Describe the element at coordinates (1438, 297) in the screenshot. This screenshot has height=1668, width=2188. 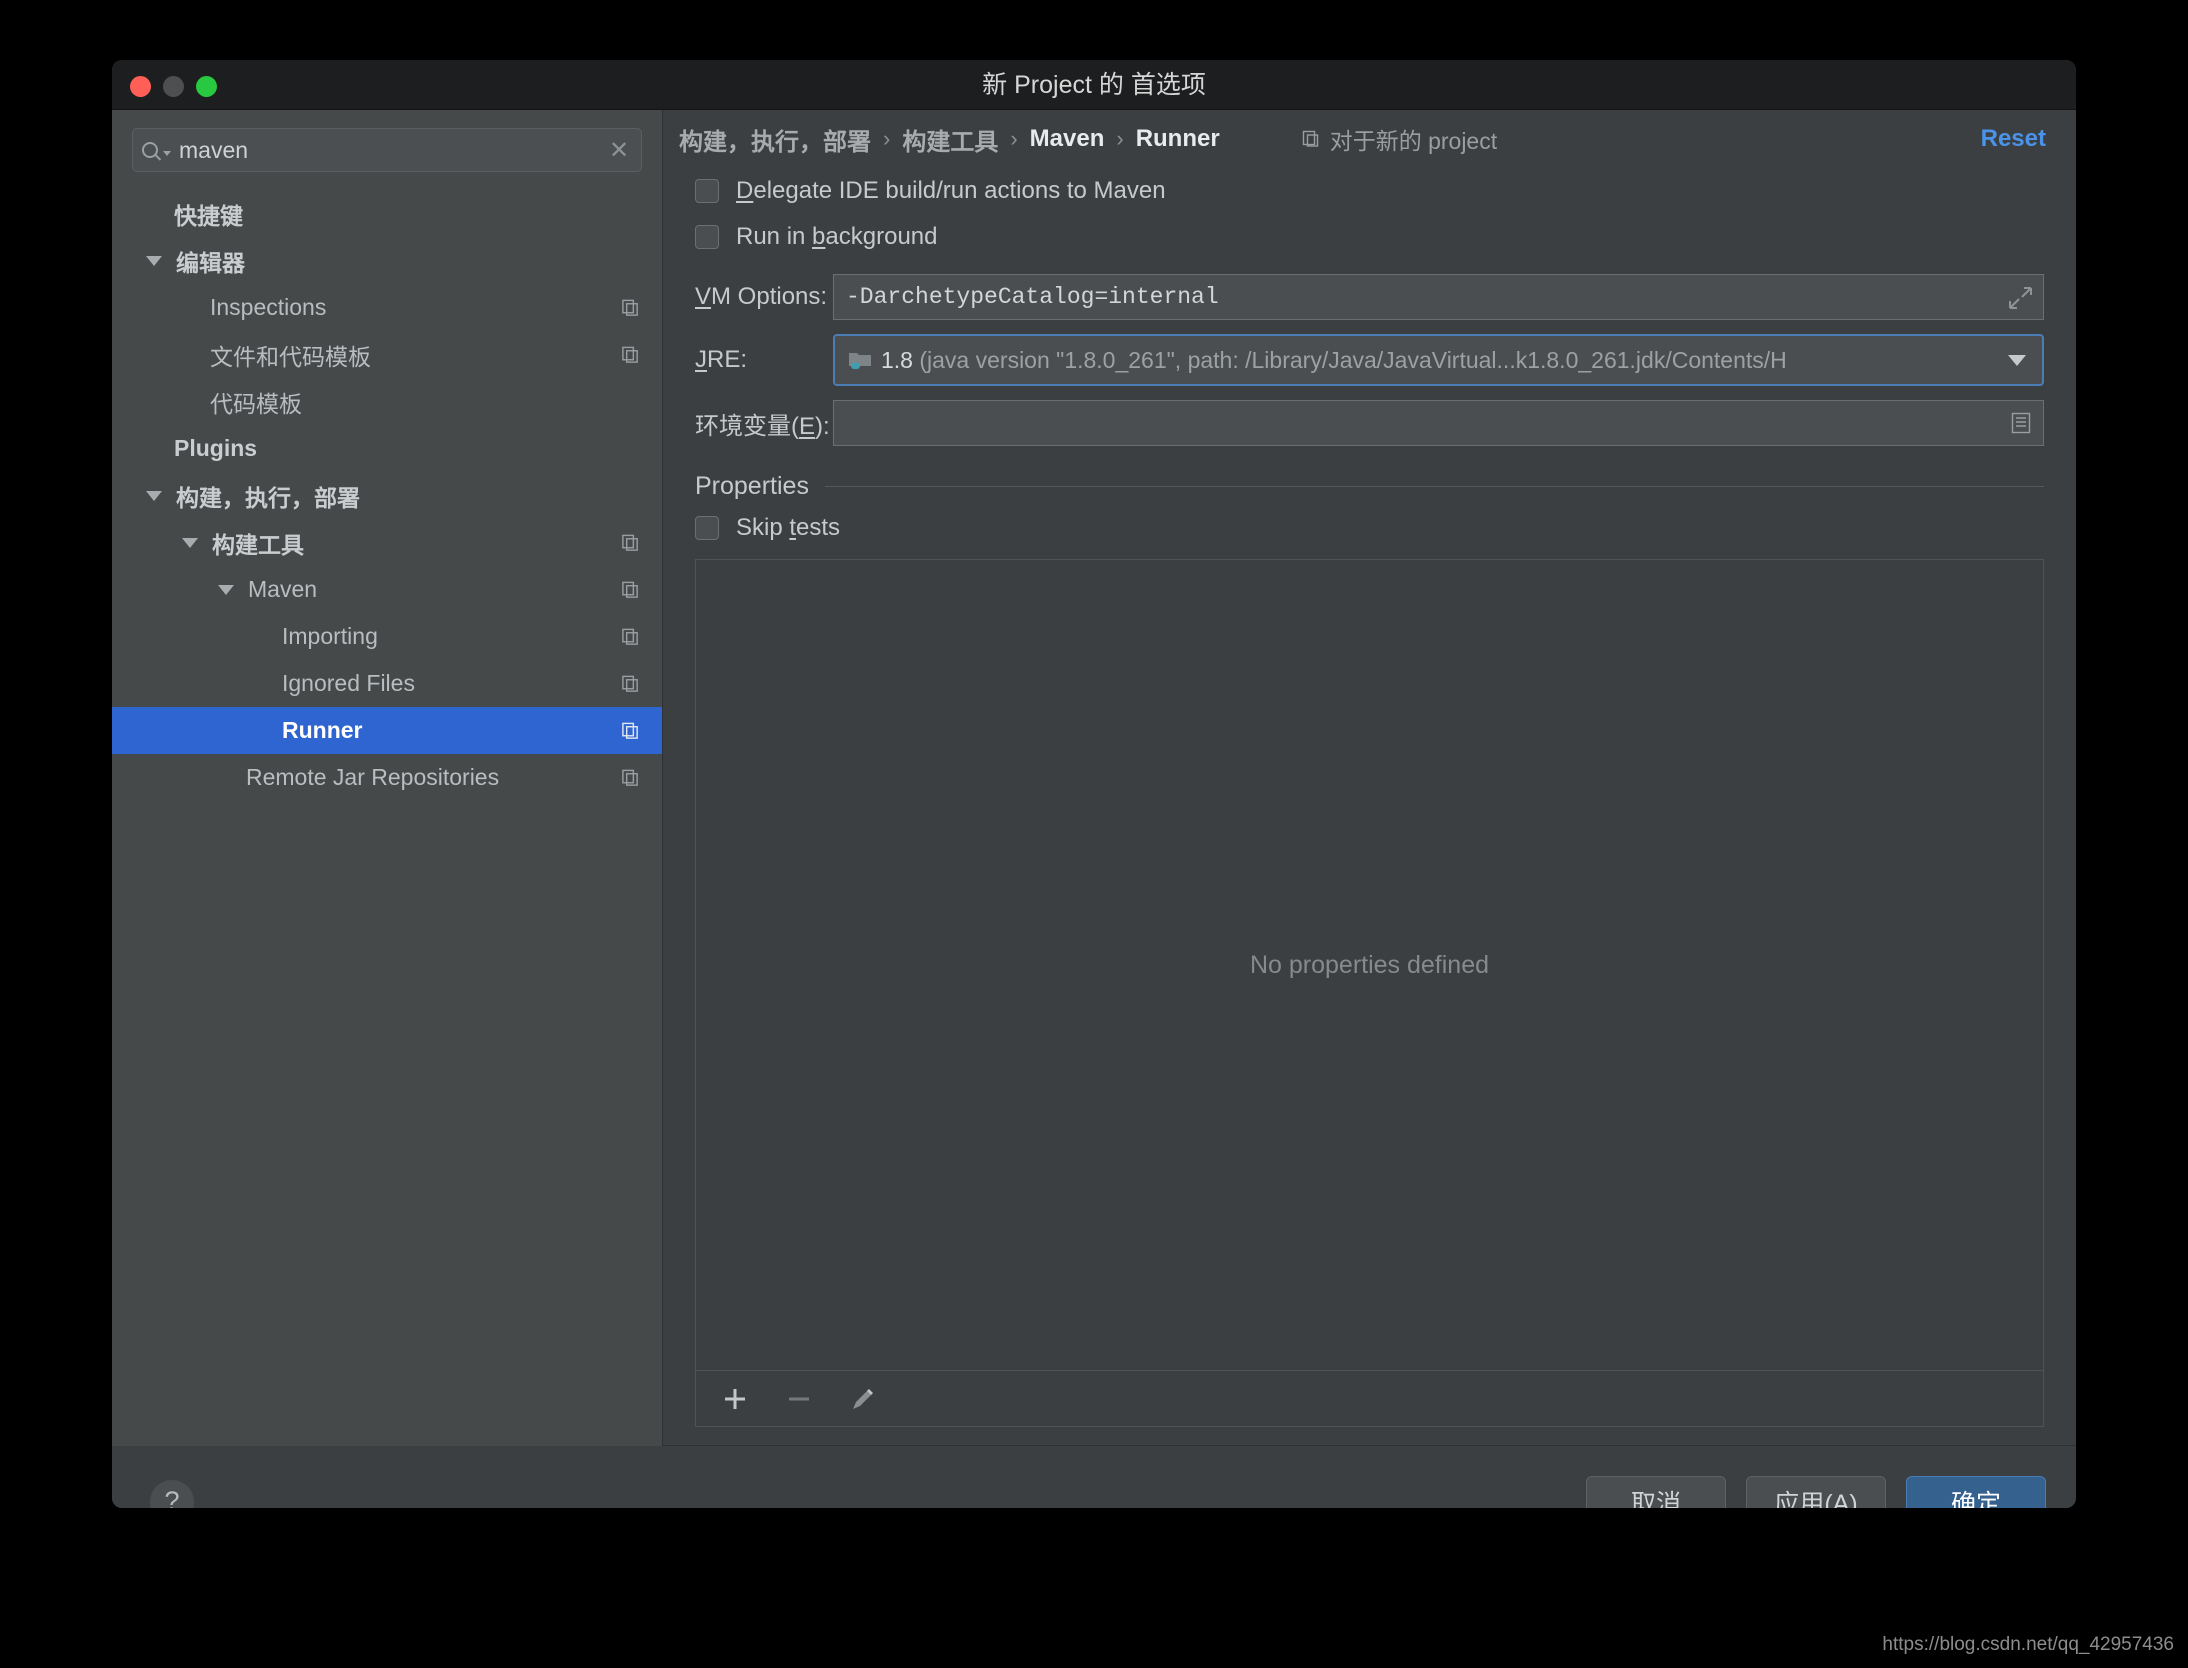
I see `vm-options-input: -DarchetypeCatalog=internal` at that location.